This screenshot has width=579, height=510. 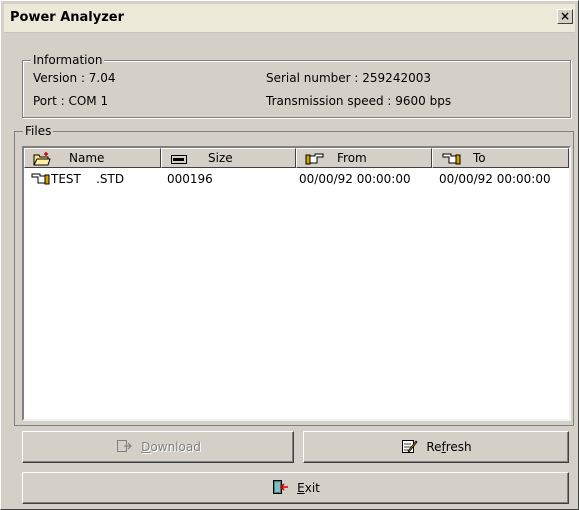 What do you see at coordinates (87, 158) in the screenshot?
I see `column-label-name: Name` at bounding box center [87, 158].